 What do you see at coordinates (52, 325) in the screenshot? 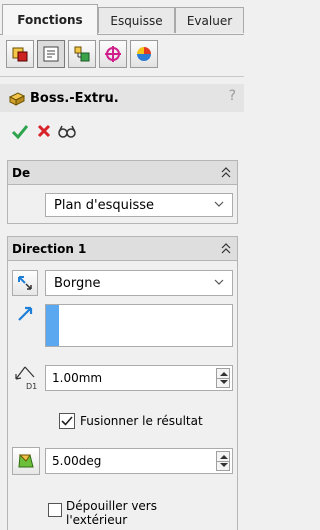
I see `selection-active-indicator` at bounding box center [52, 325].